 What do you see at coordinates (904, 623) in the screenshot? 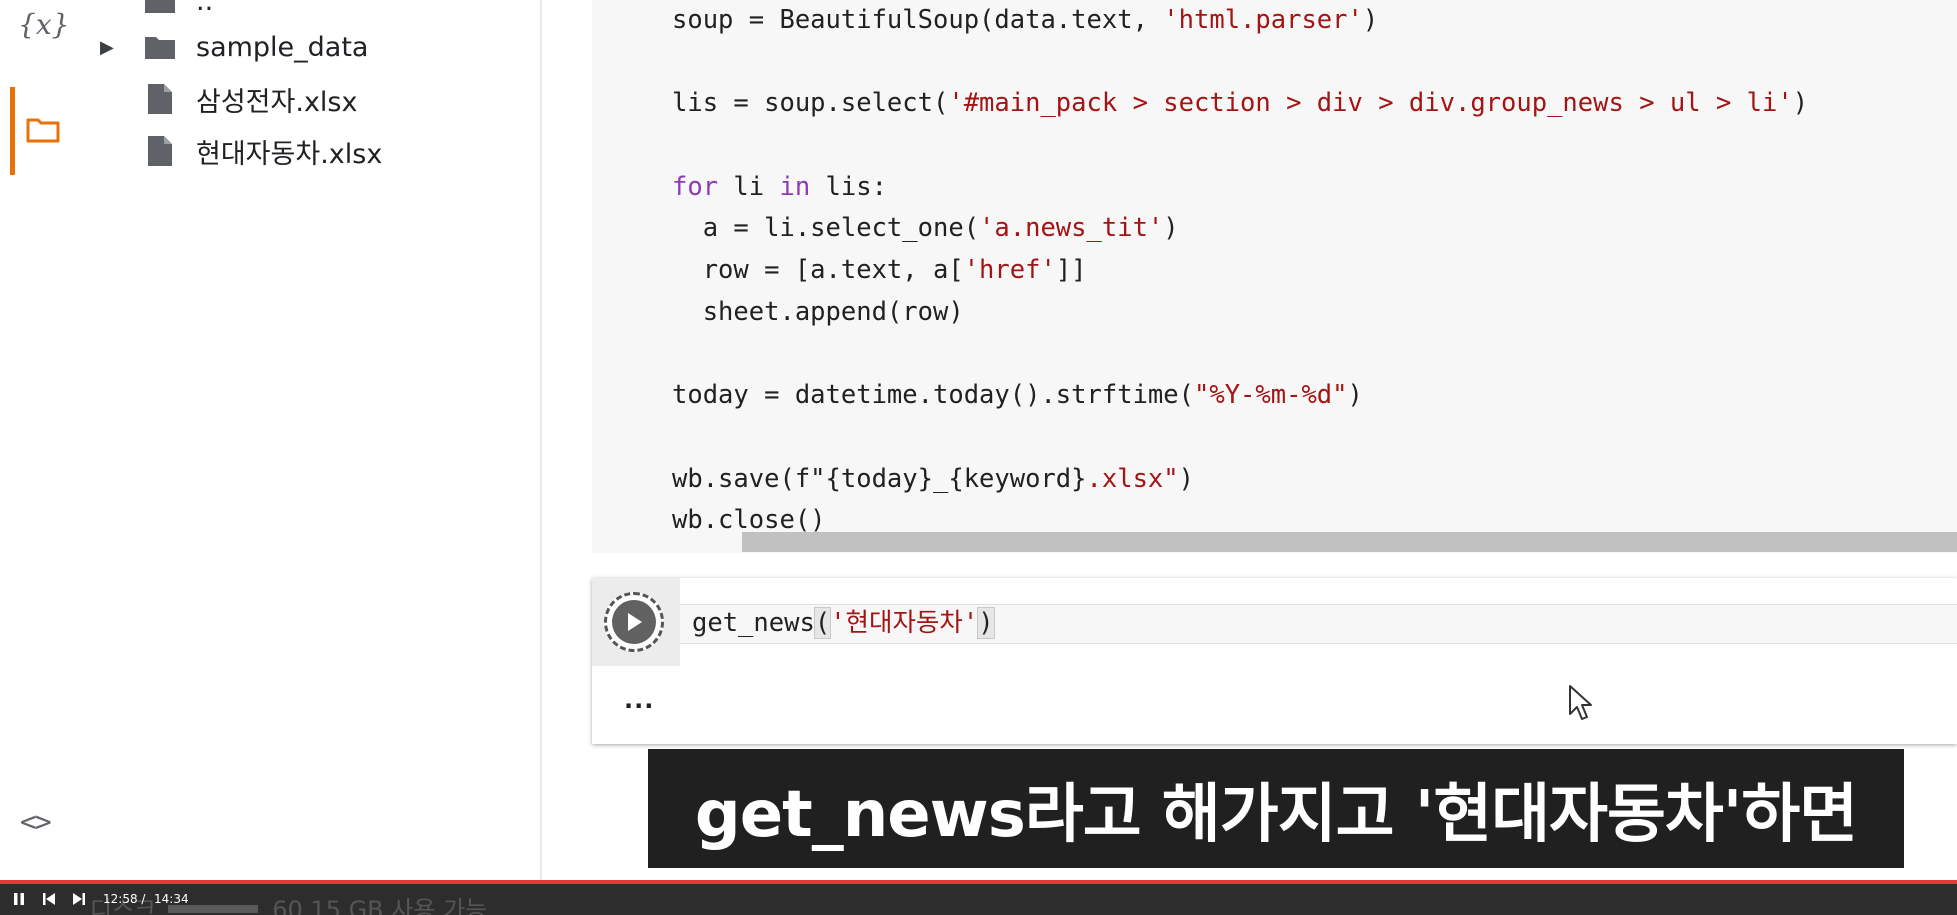
I see `code-argument: '현대자동차'` at bounding box center [904, 623].